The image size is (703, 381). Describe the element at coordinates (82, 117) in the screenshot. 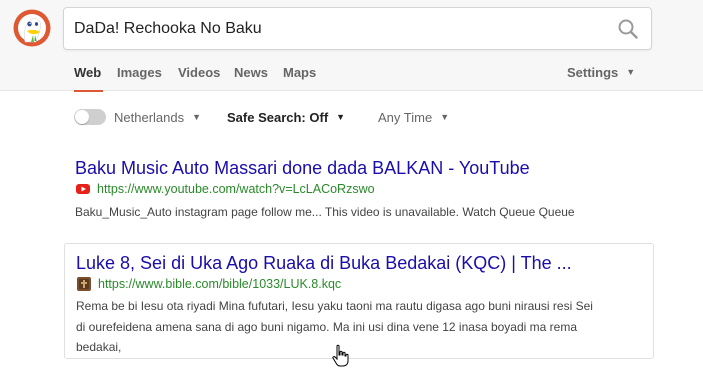

I see `toggle-knob` at that location.